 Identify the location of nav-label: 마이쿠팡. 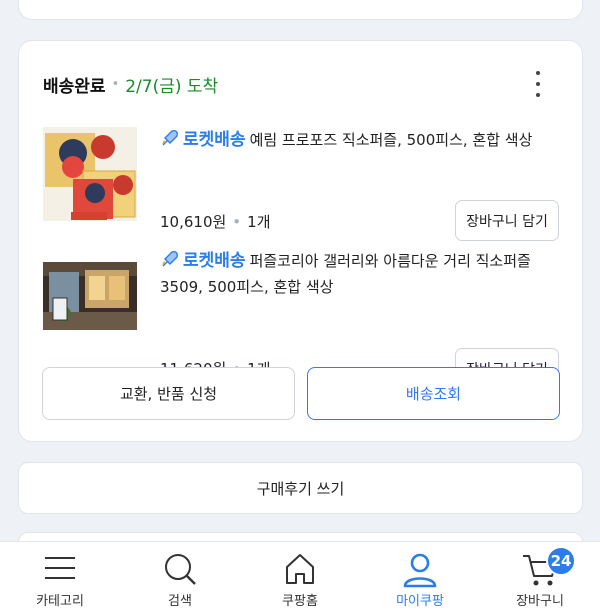
(420, 601).